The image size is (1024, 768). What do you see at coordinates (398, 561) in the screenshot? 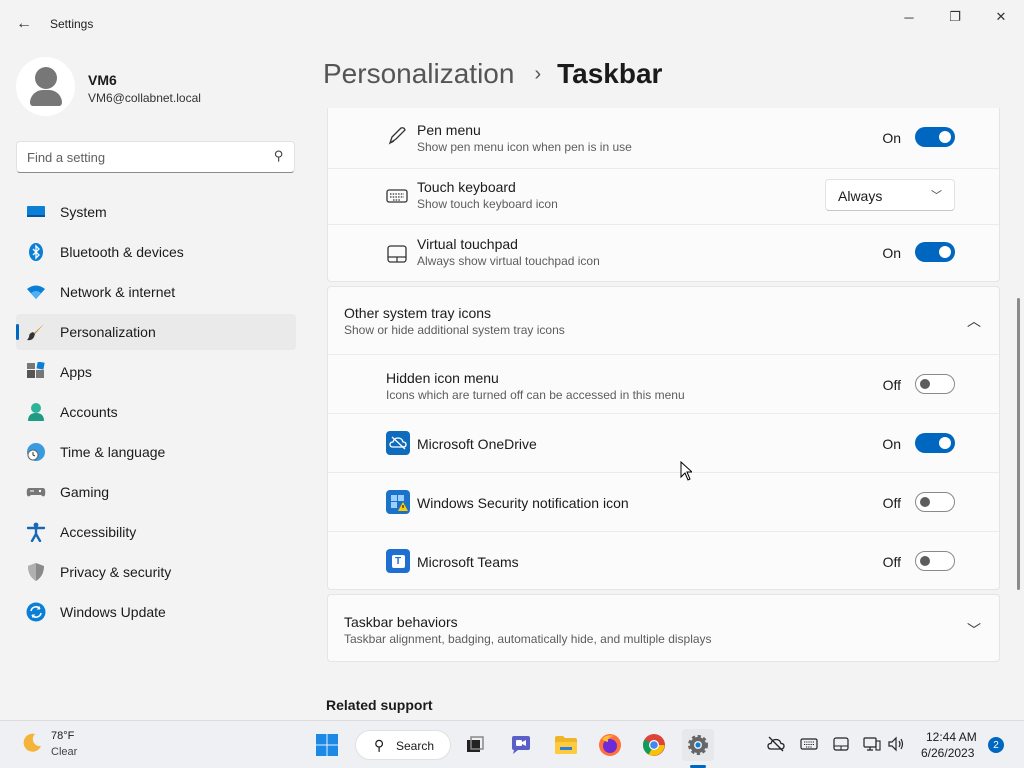
I see `teams-icon: T` at bounding box center [398, 561].